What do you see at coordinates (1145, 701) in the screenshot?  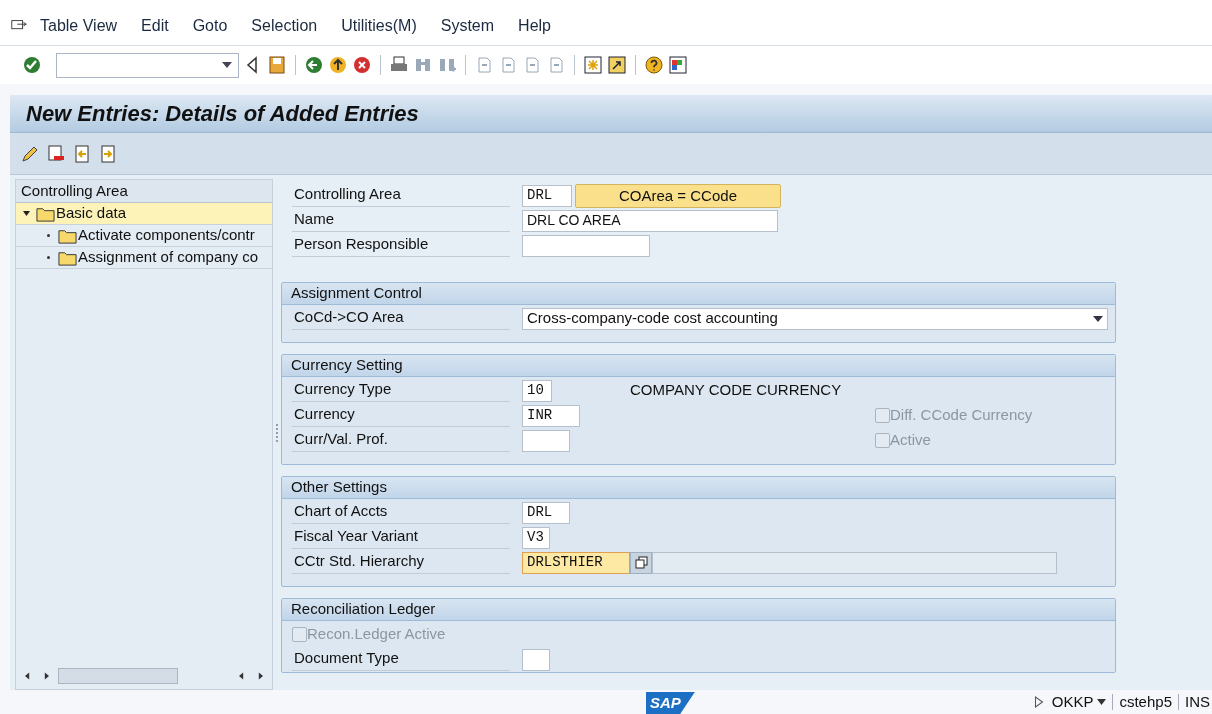 I see `server-name: cstehp5` at bounding box center [1145, 701].